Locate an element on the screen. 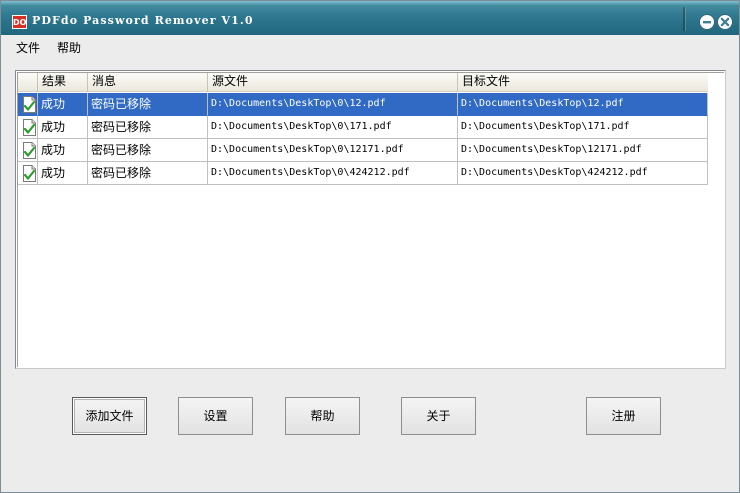 The width and height of the screenshot is (740, 493). help-button: 帮助 is located at coordinates (322, 416).